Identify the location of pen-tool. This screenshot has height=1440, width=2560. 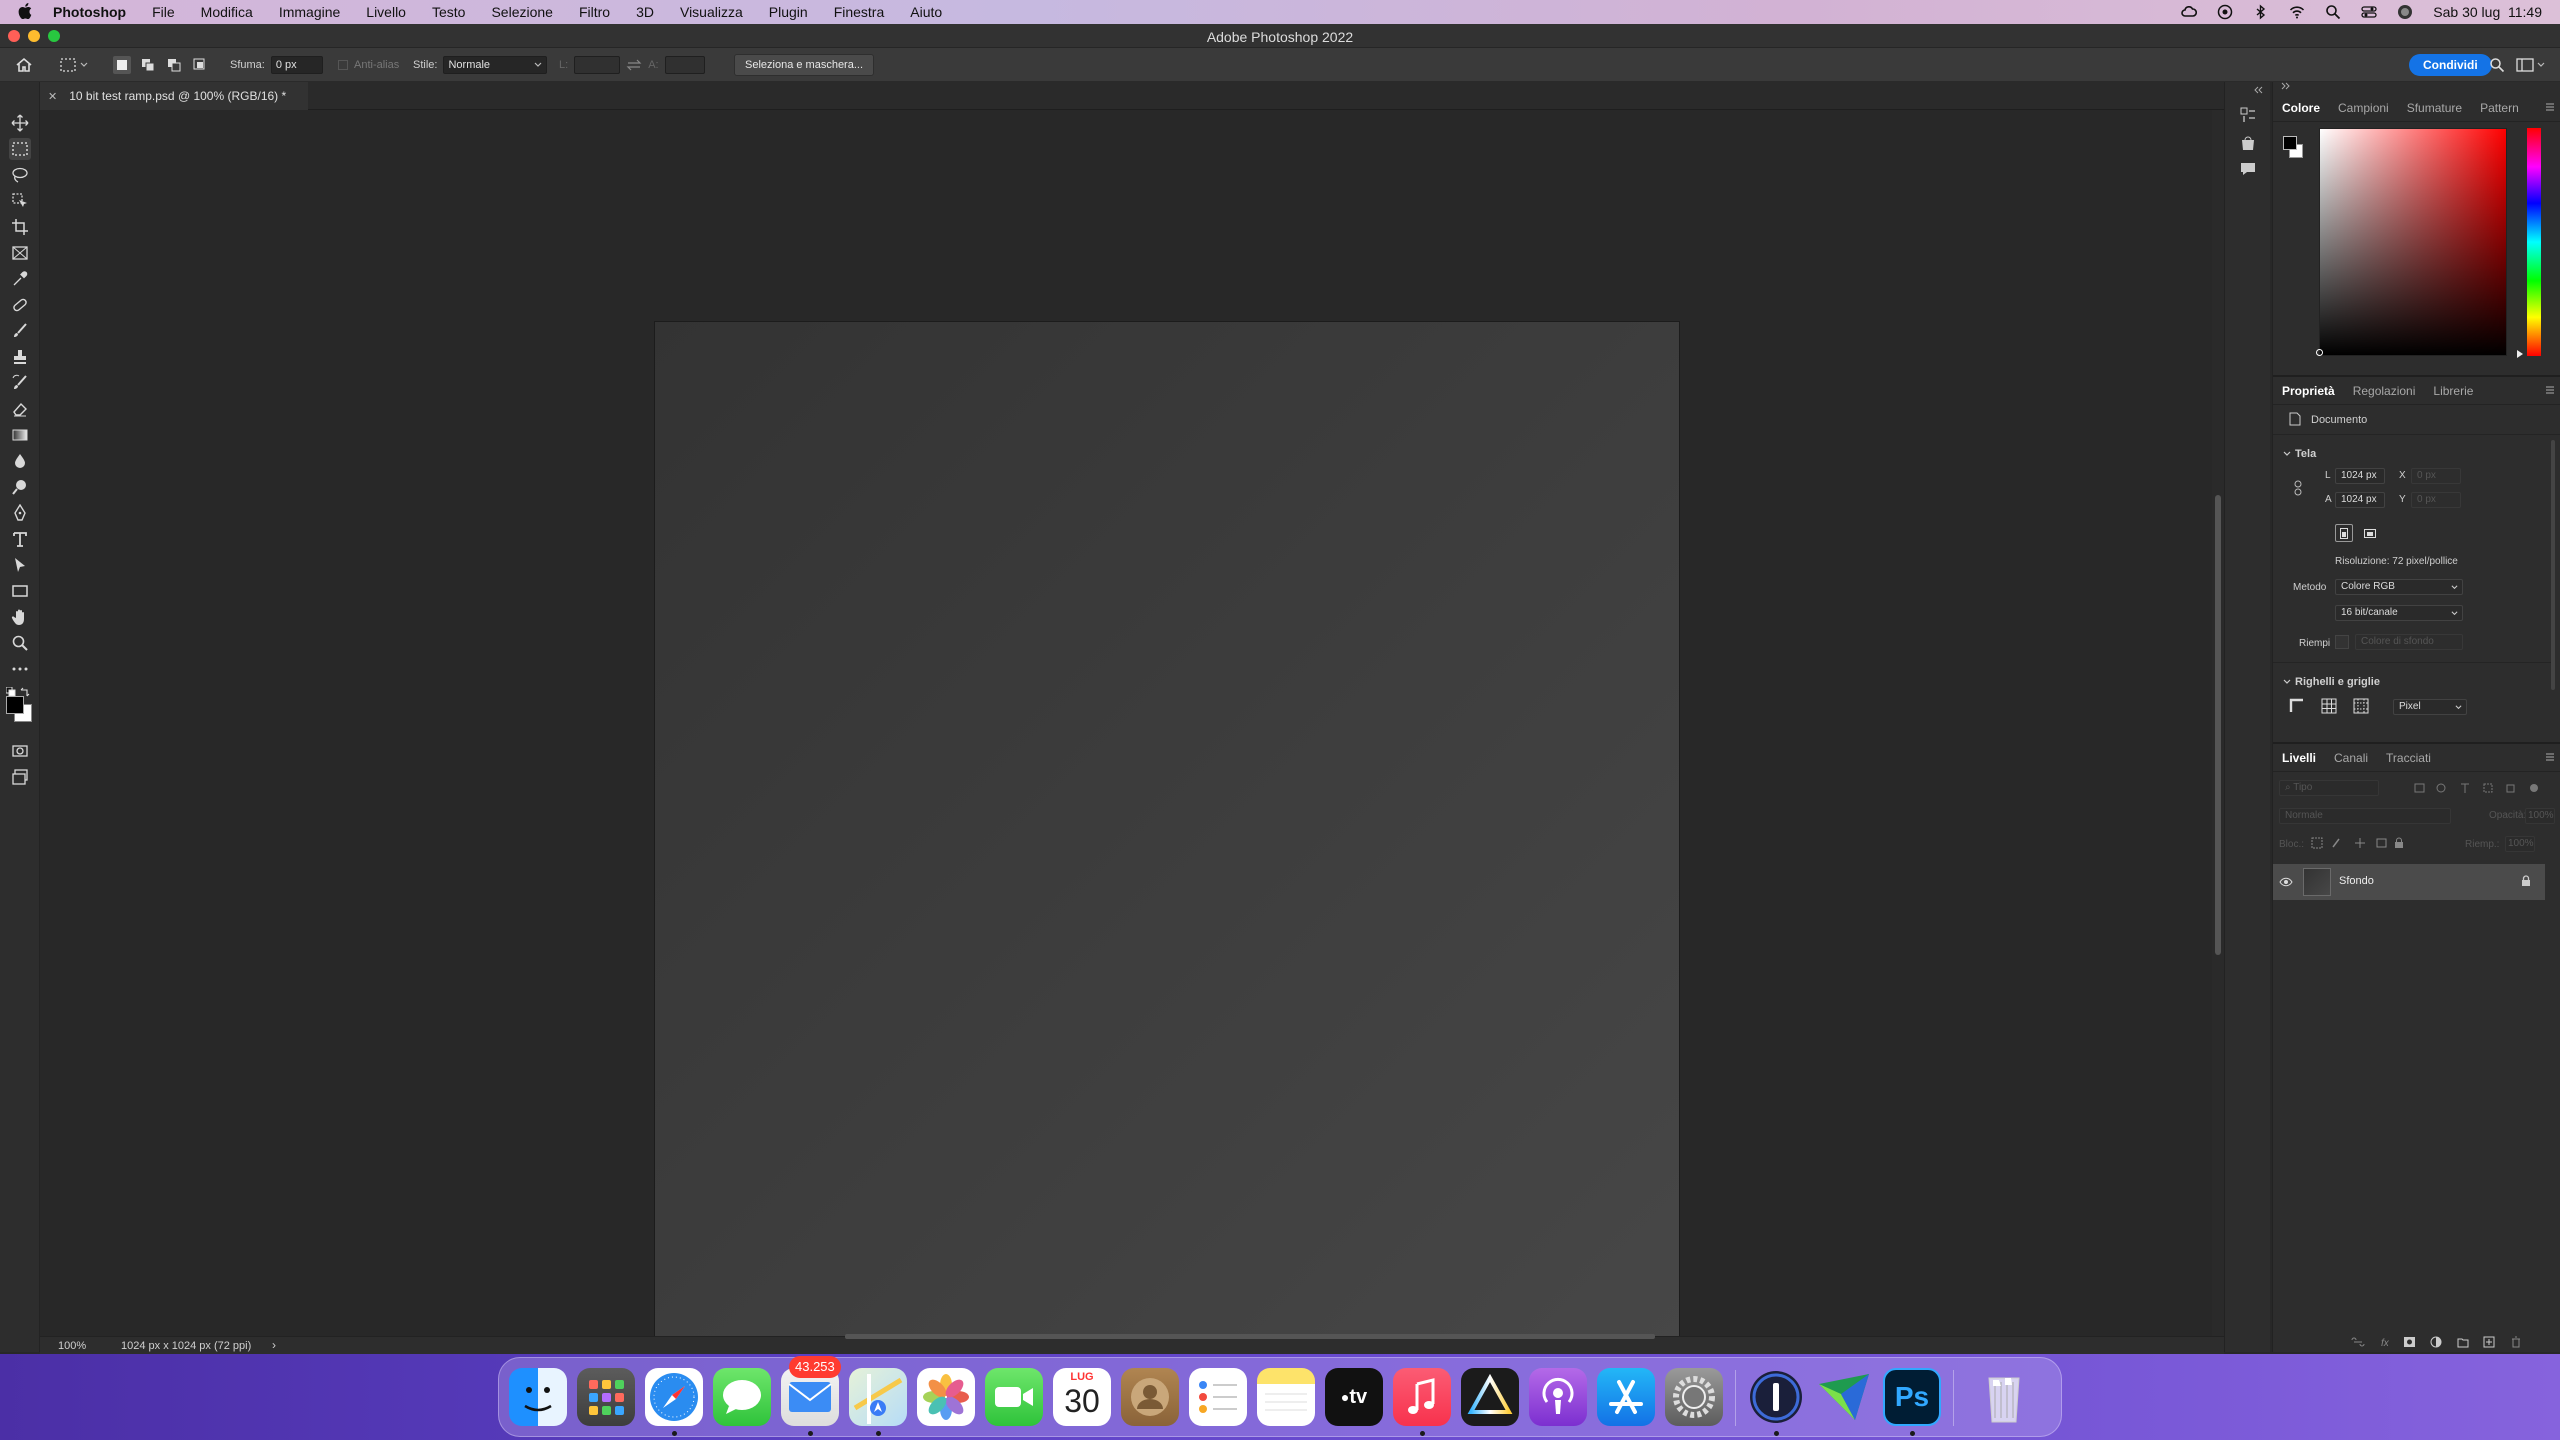
(20, 513).